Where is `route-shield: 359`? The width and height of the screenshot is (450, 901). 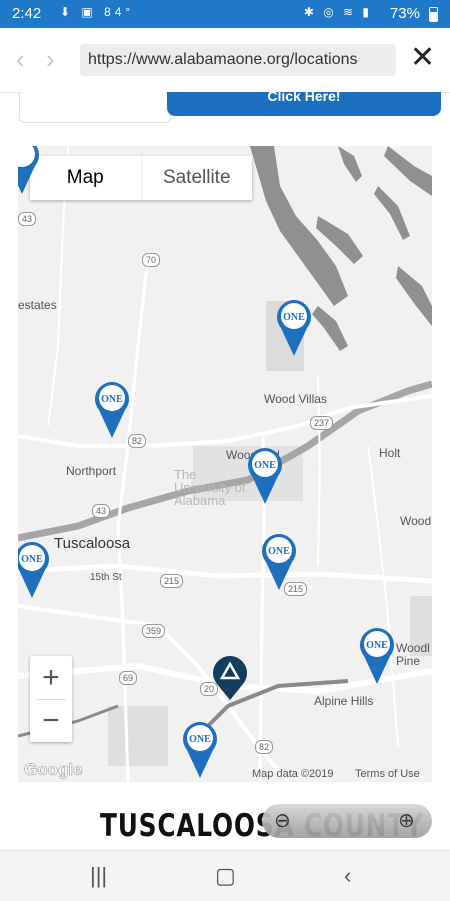
route-shield: 359 is located at coordinates (154, 631).